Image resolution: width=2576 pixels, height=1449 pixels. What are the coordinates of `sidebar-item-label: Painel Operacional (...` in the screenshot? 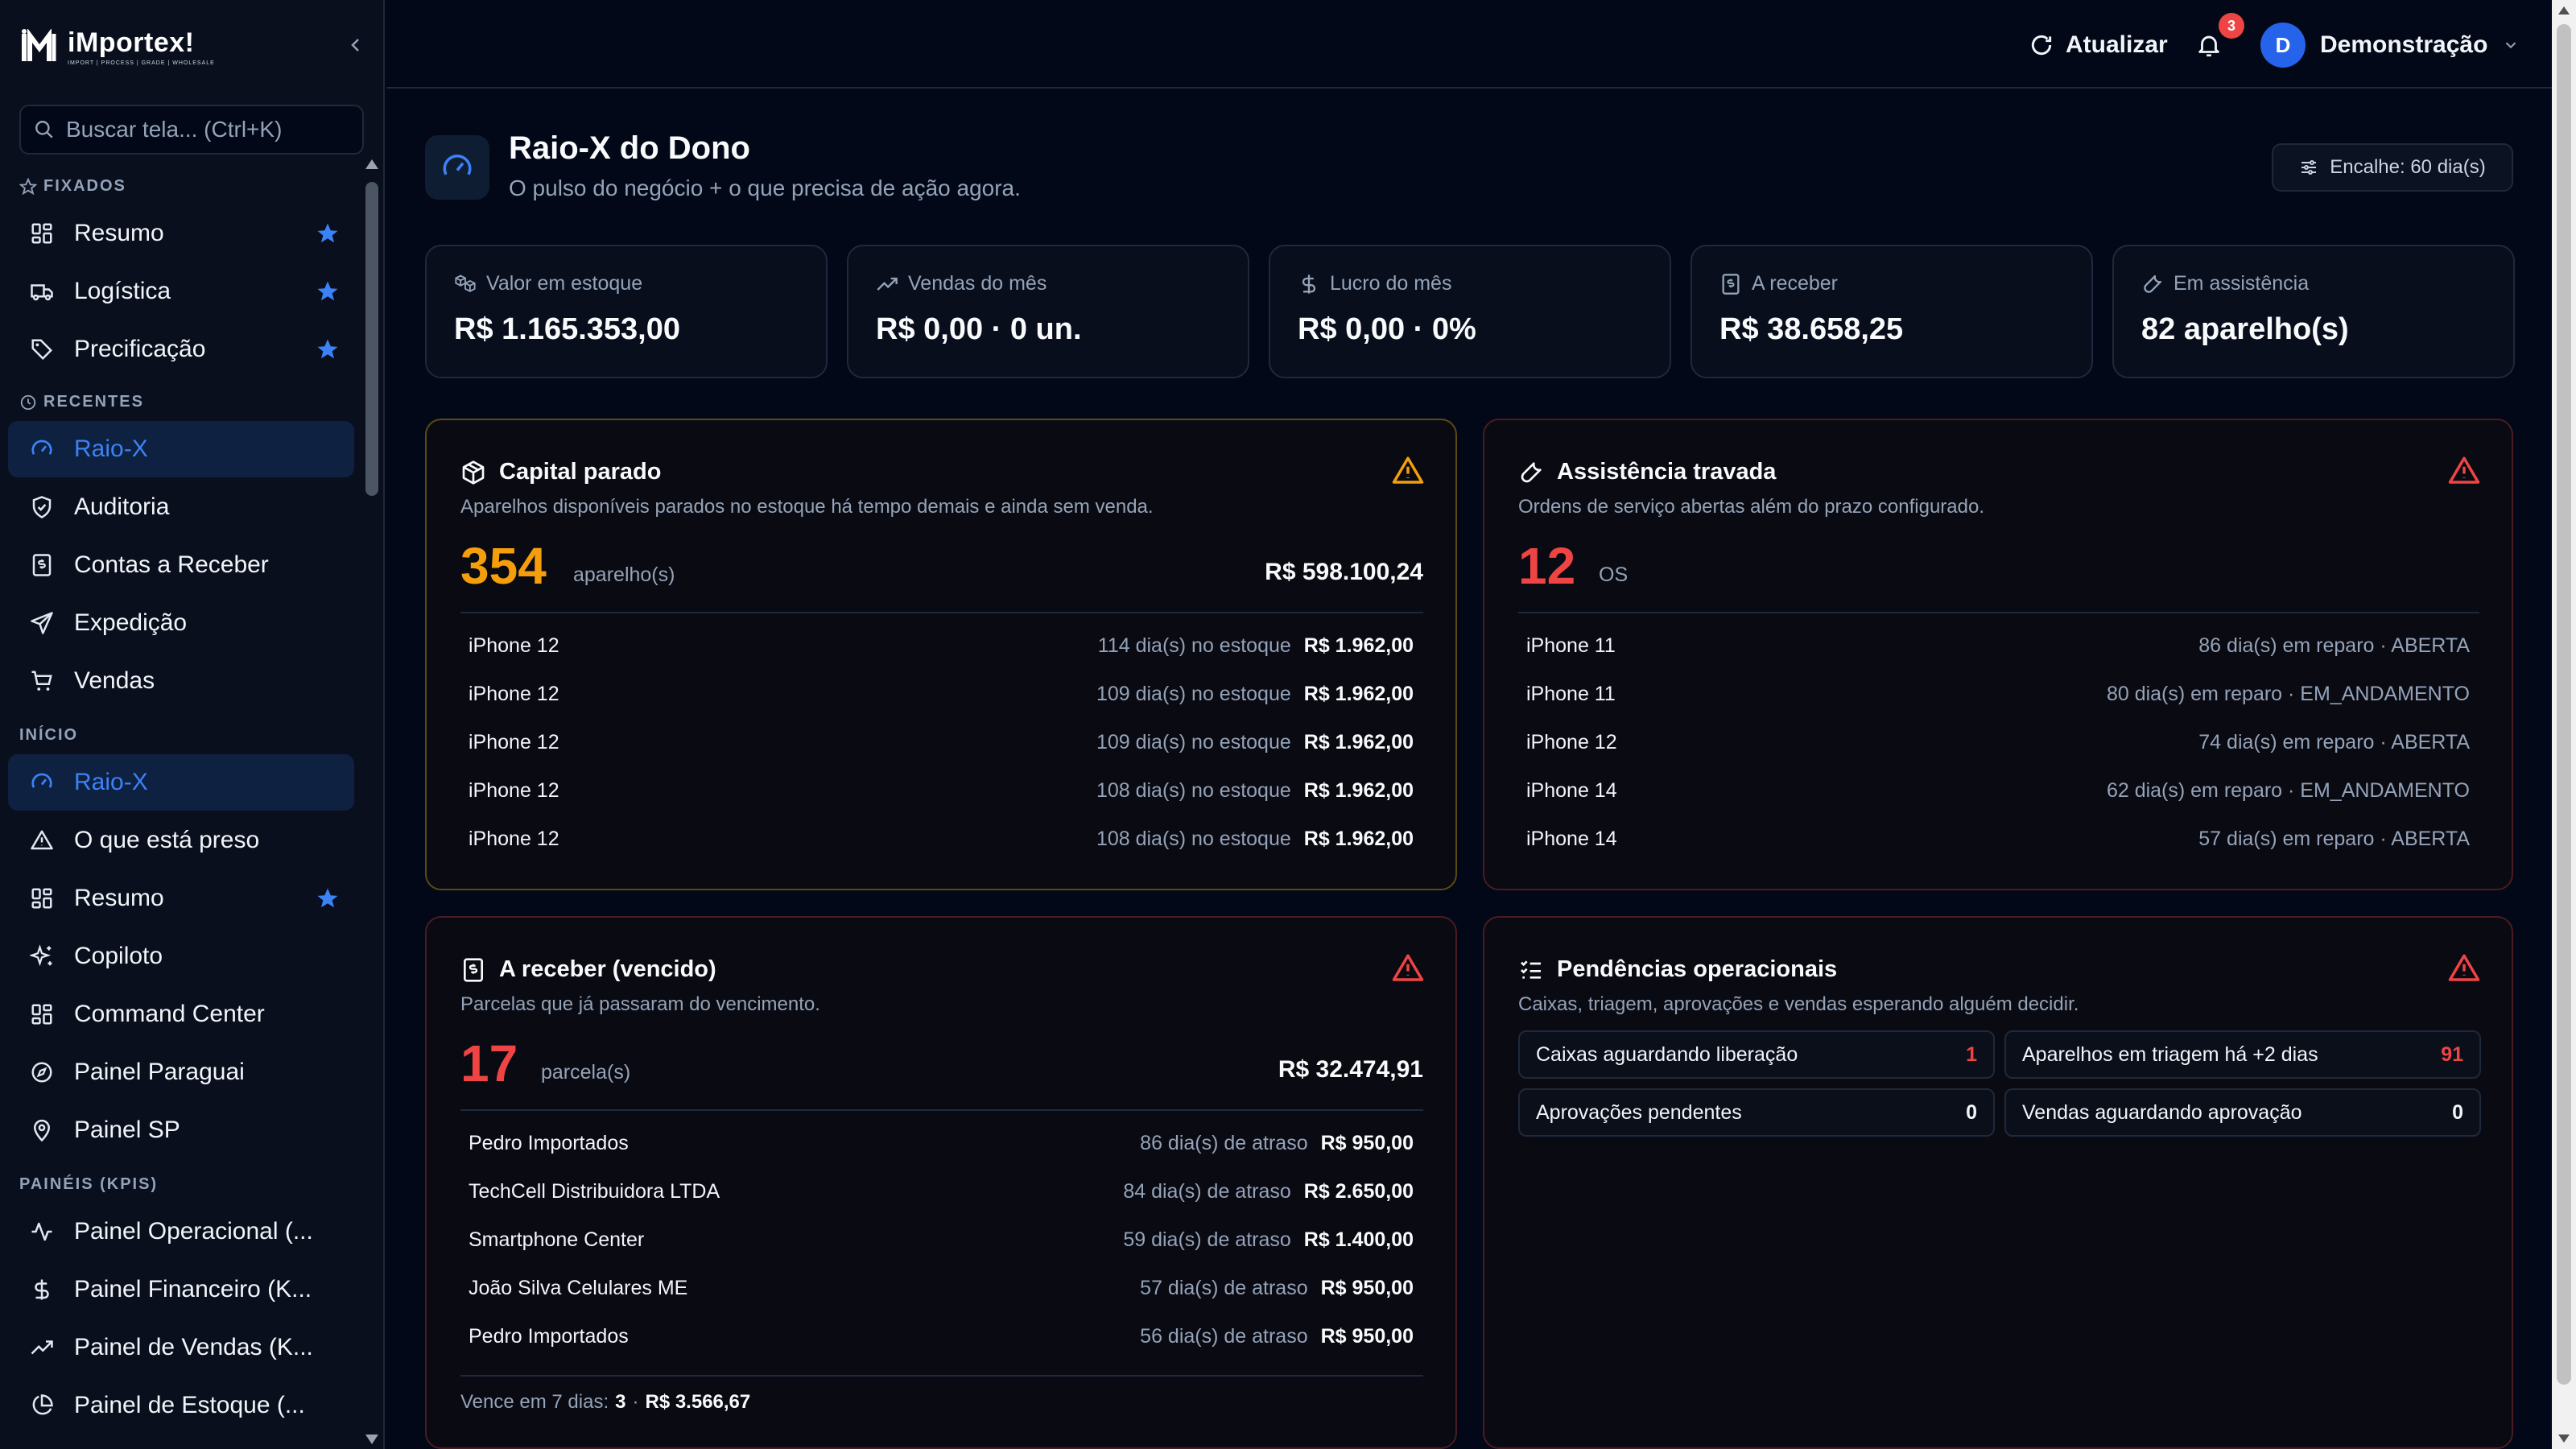 It's located at (193, 1231).